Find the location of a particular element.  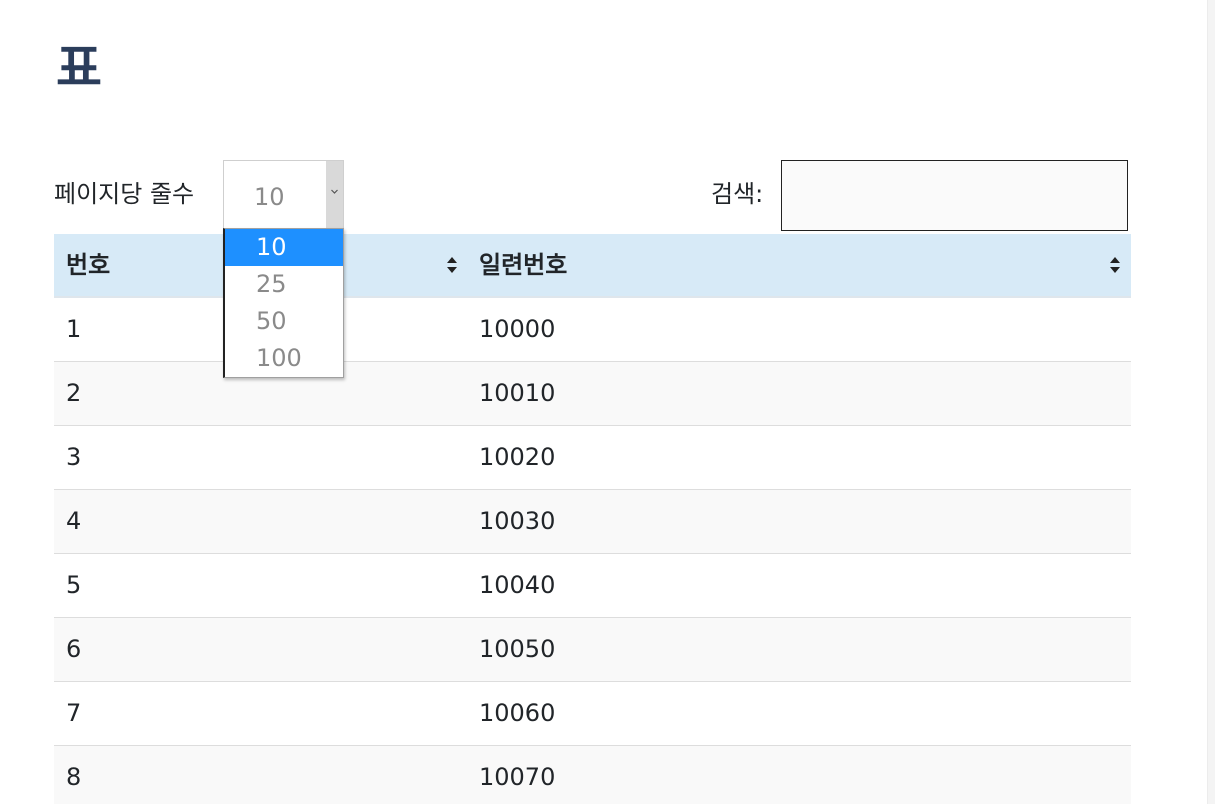

search-label: 검색: is located at coordinates (737, 194).